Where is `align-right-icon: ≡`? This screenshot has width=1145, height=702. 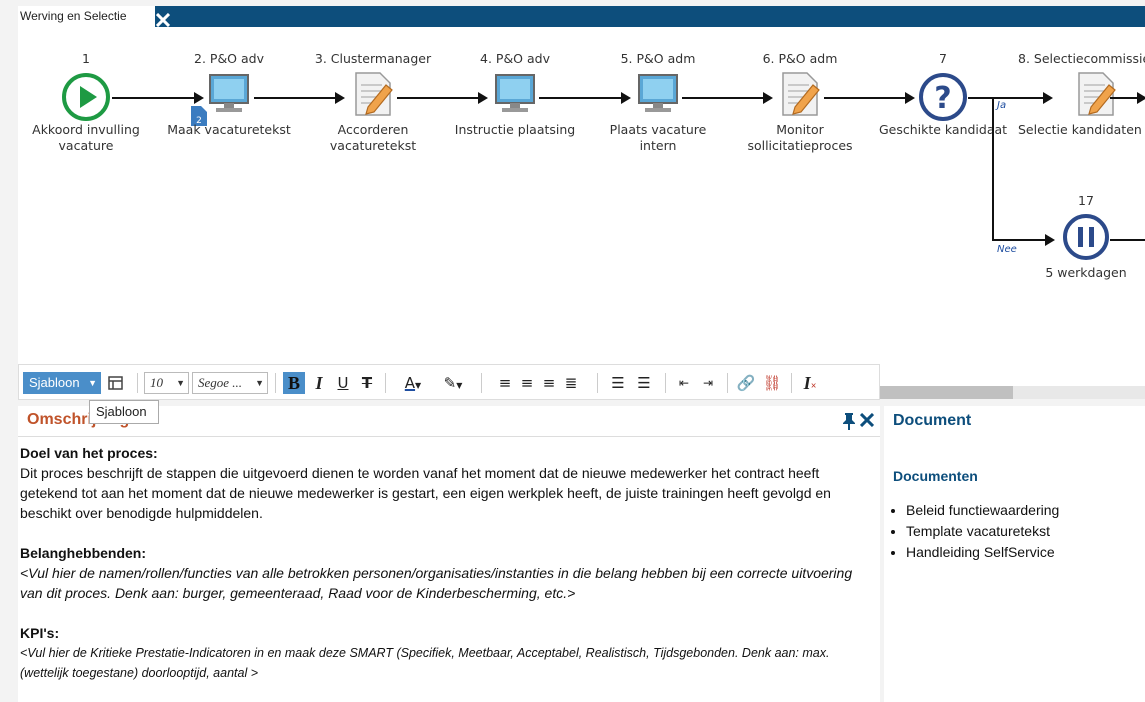
align-right-icon: ≡ is located at coordinates (549, 383).